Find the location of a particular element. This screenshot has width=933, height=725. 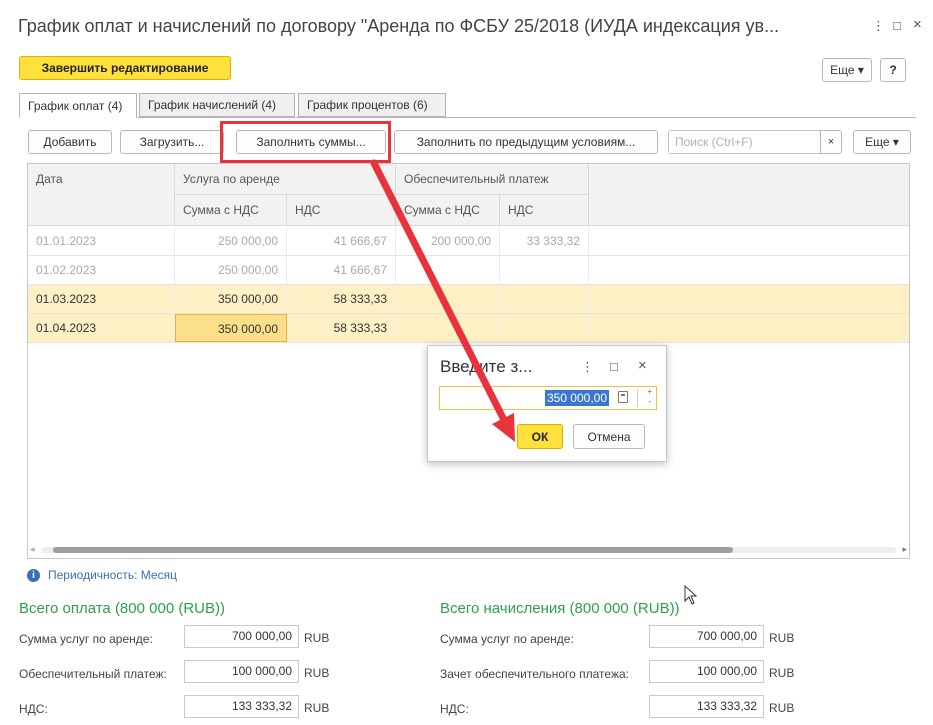

pay-deposit-value: 100 000,00 is located at coordinates (241, 671).